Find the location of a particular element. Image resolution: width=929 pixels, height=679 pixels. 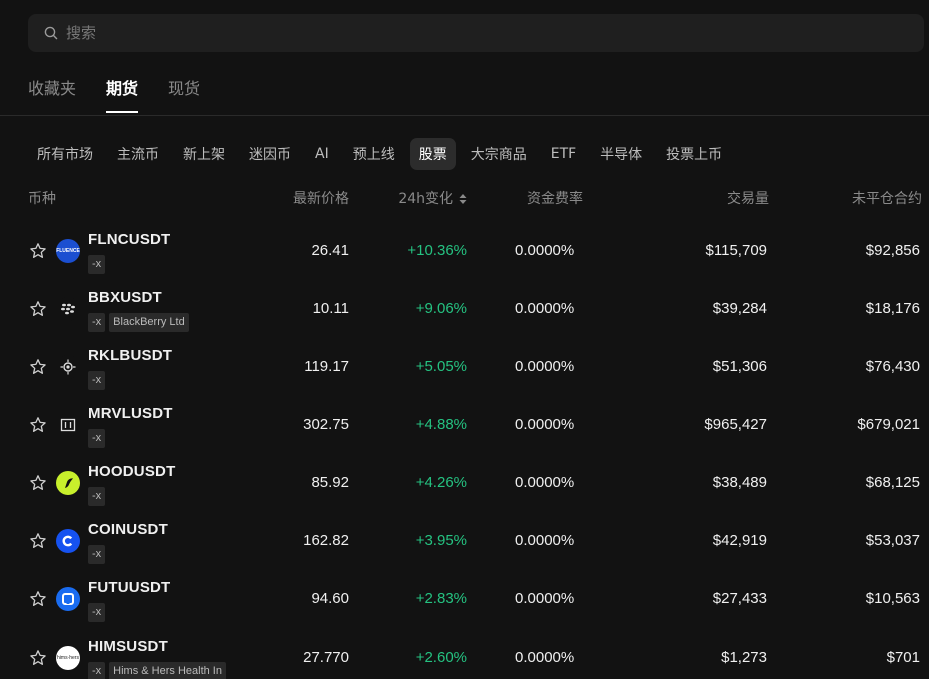

blackberry-logo-icon is located at coordinates (68, 309).